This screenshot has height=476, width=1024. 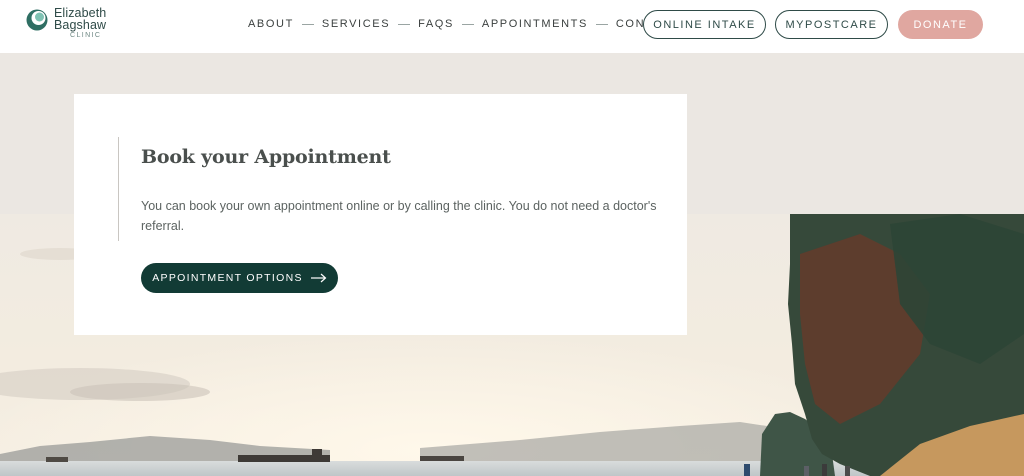 I want to click on clinic-logo-icon, so click(x=37, y=20).